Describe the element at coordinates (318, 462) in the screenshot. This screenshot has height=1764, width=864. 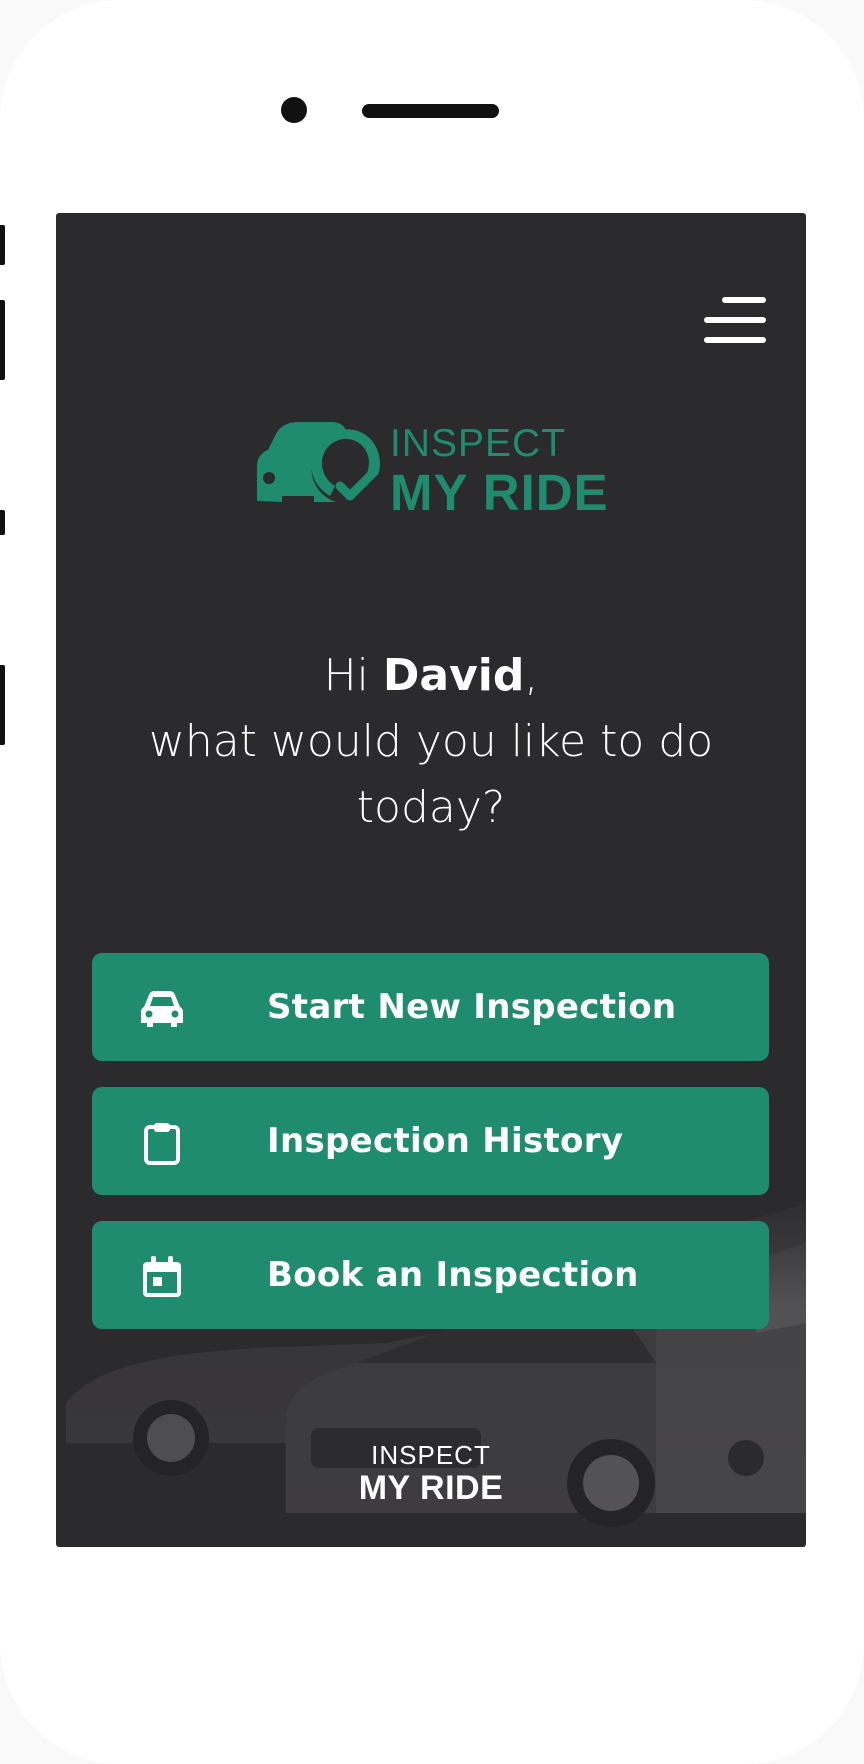
I see `car-check-logo-icon` at that location.